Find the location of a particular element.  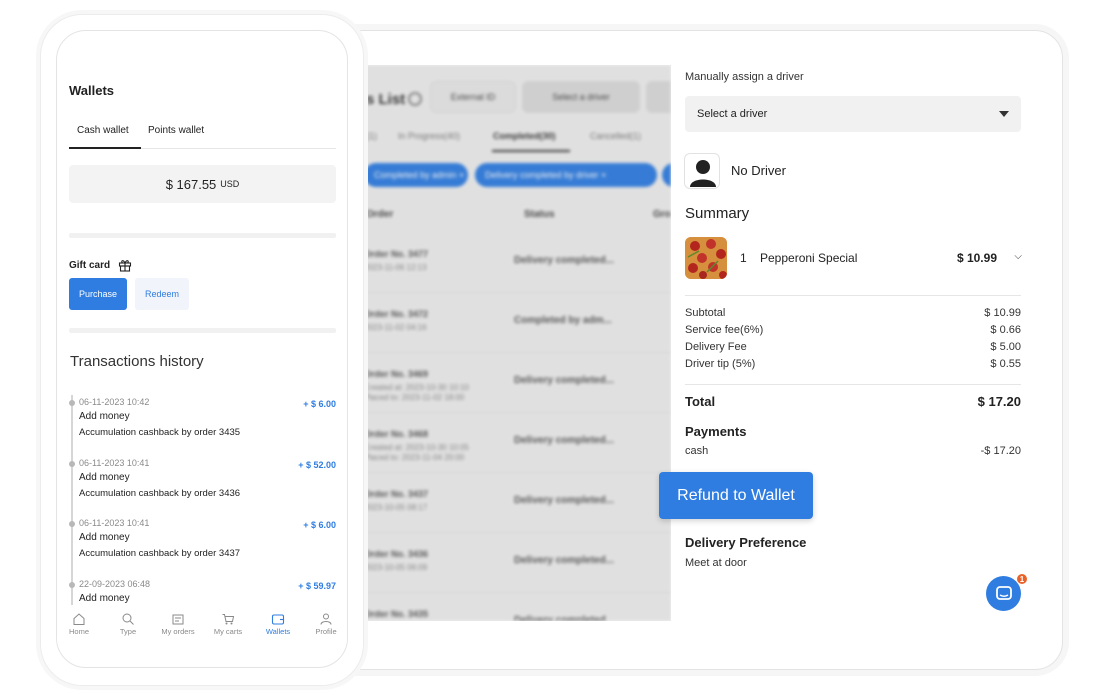

pizza-image is located at coordinates (706, 258).